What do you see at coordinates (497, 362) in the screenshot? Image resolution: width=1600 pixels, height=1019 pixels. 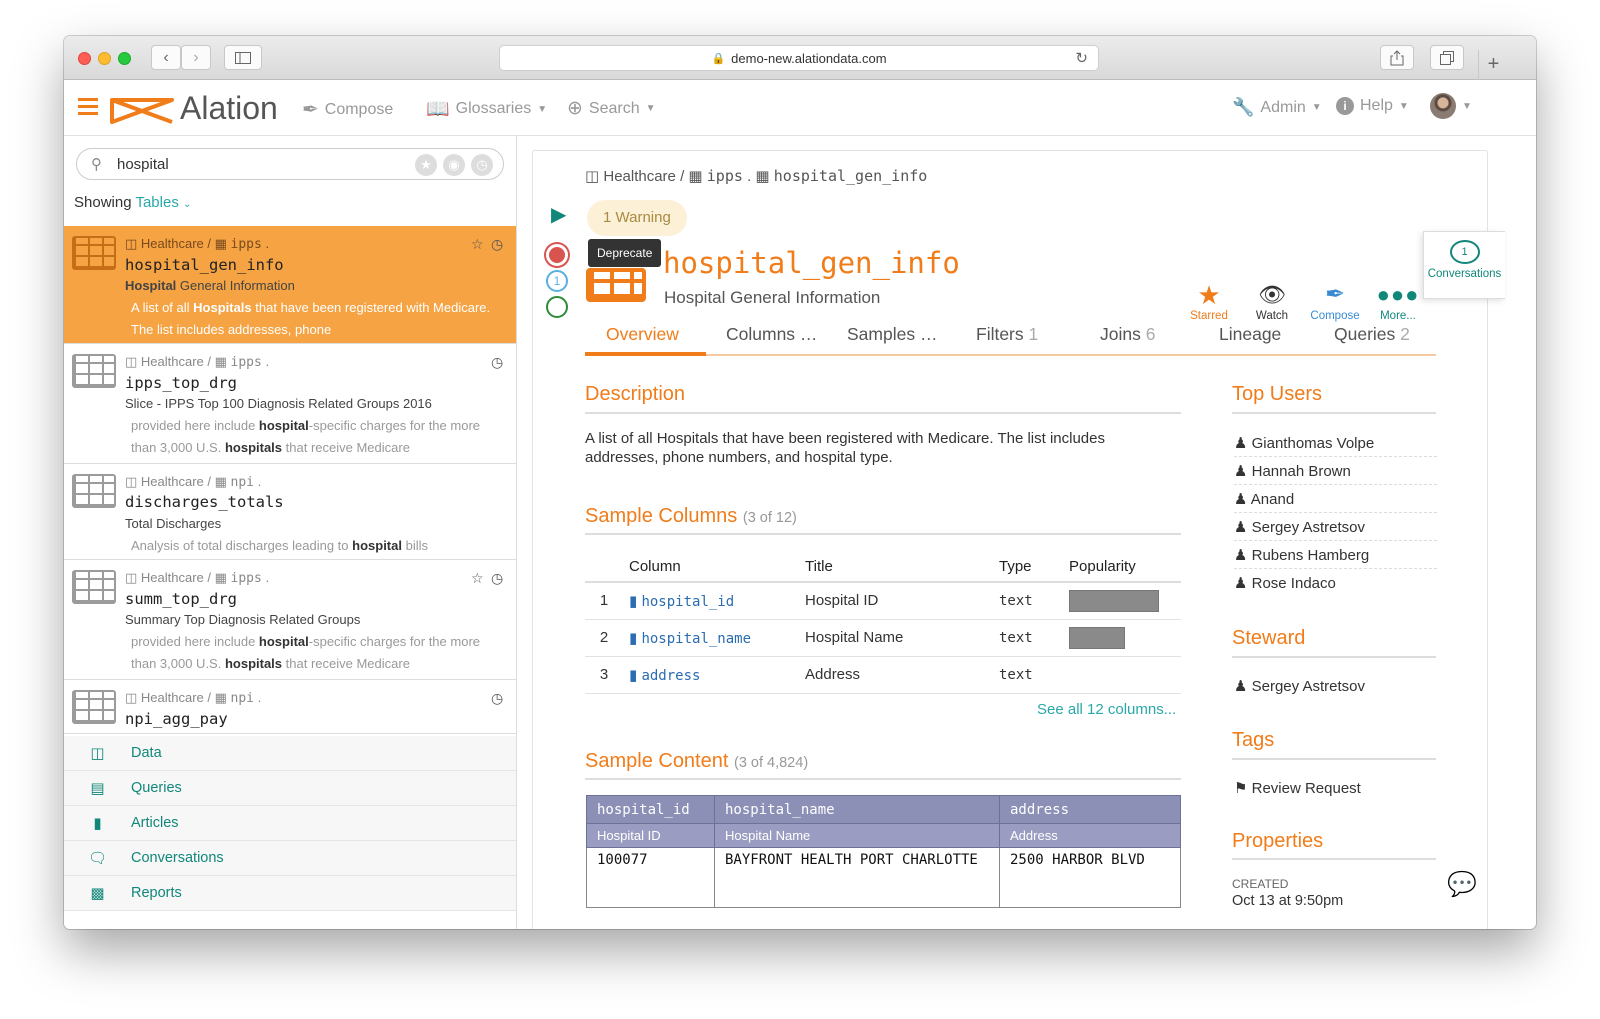 I see `clock-icon: ◷` at bounding box center [497, 362].